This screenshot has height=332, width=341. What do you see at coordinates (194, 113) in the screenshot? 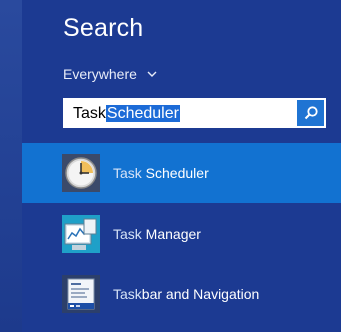
I see `search-input: TaskScheduler` at bounding box center [194, 113].